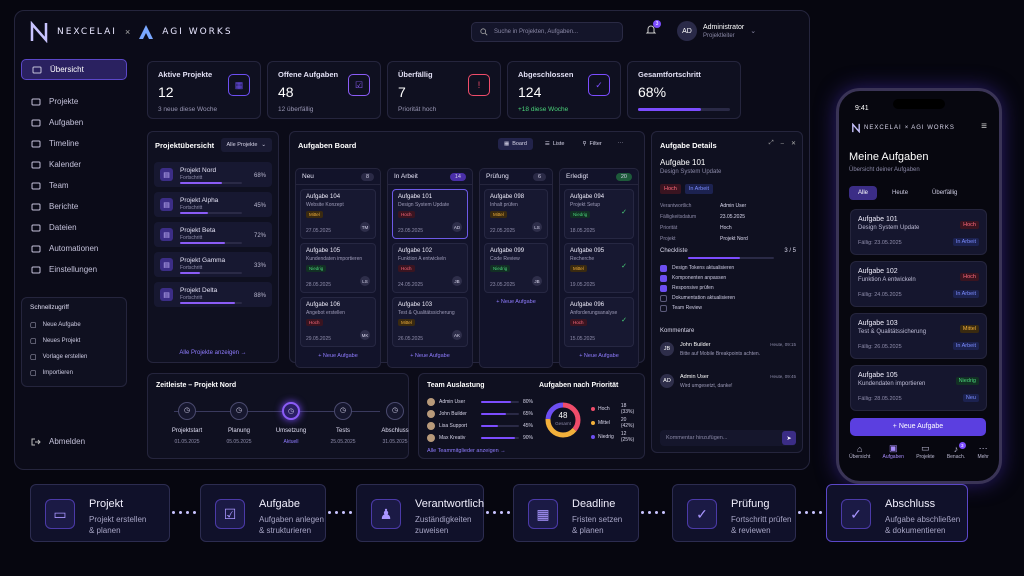  I want to click on phone-nav-1: ▣ Aufgaben, so click(893, 451).